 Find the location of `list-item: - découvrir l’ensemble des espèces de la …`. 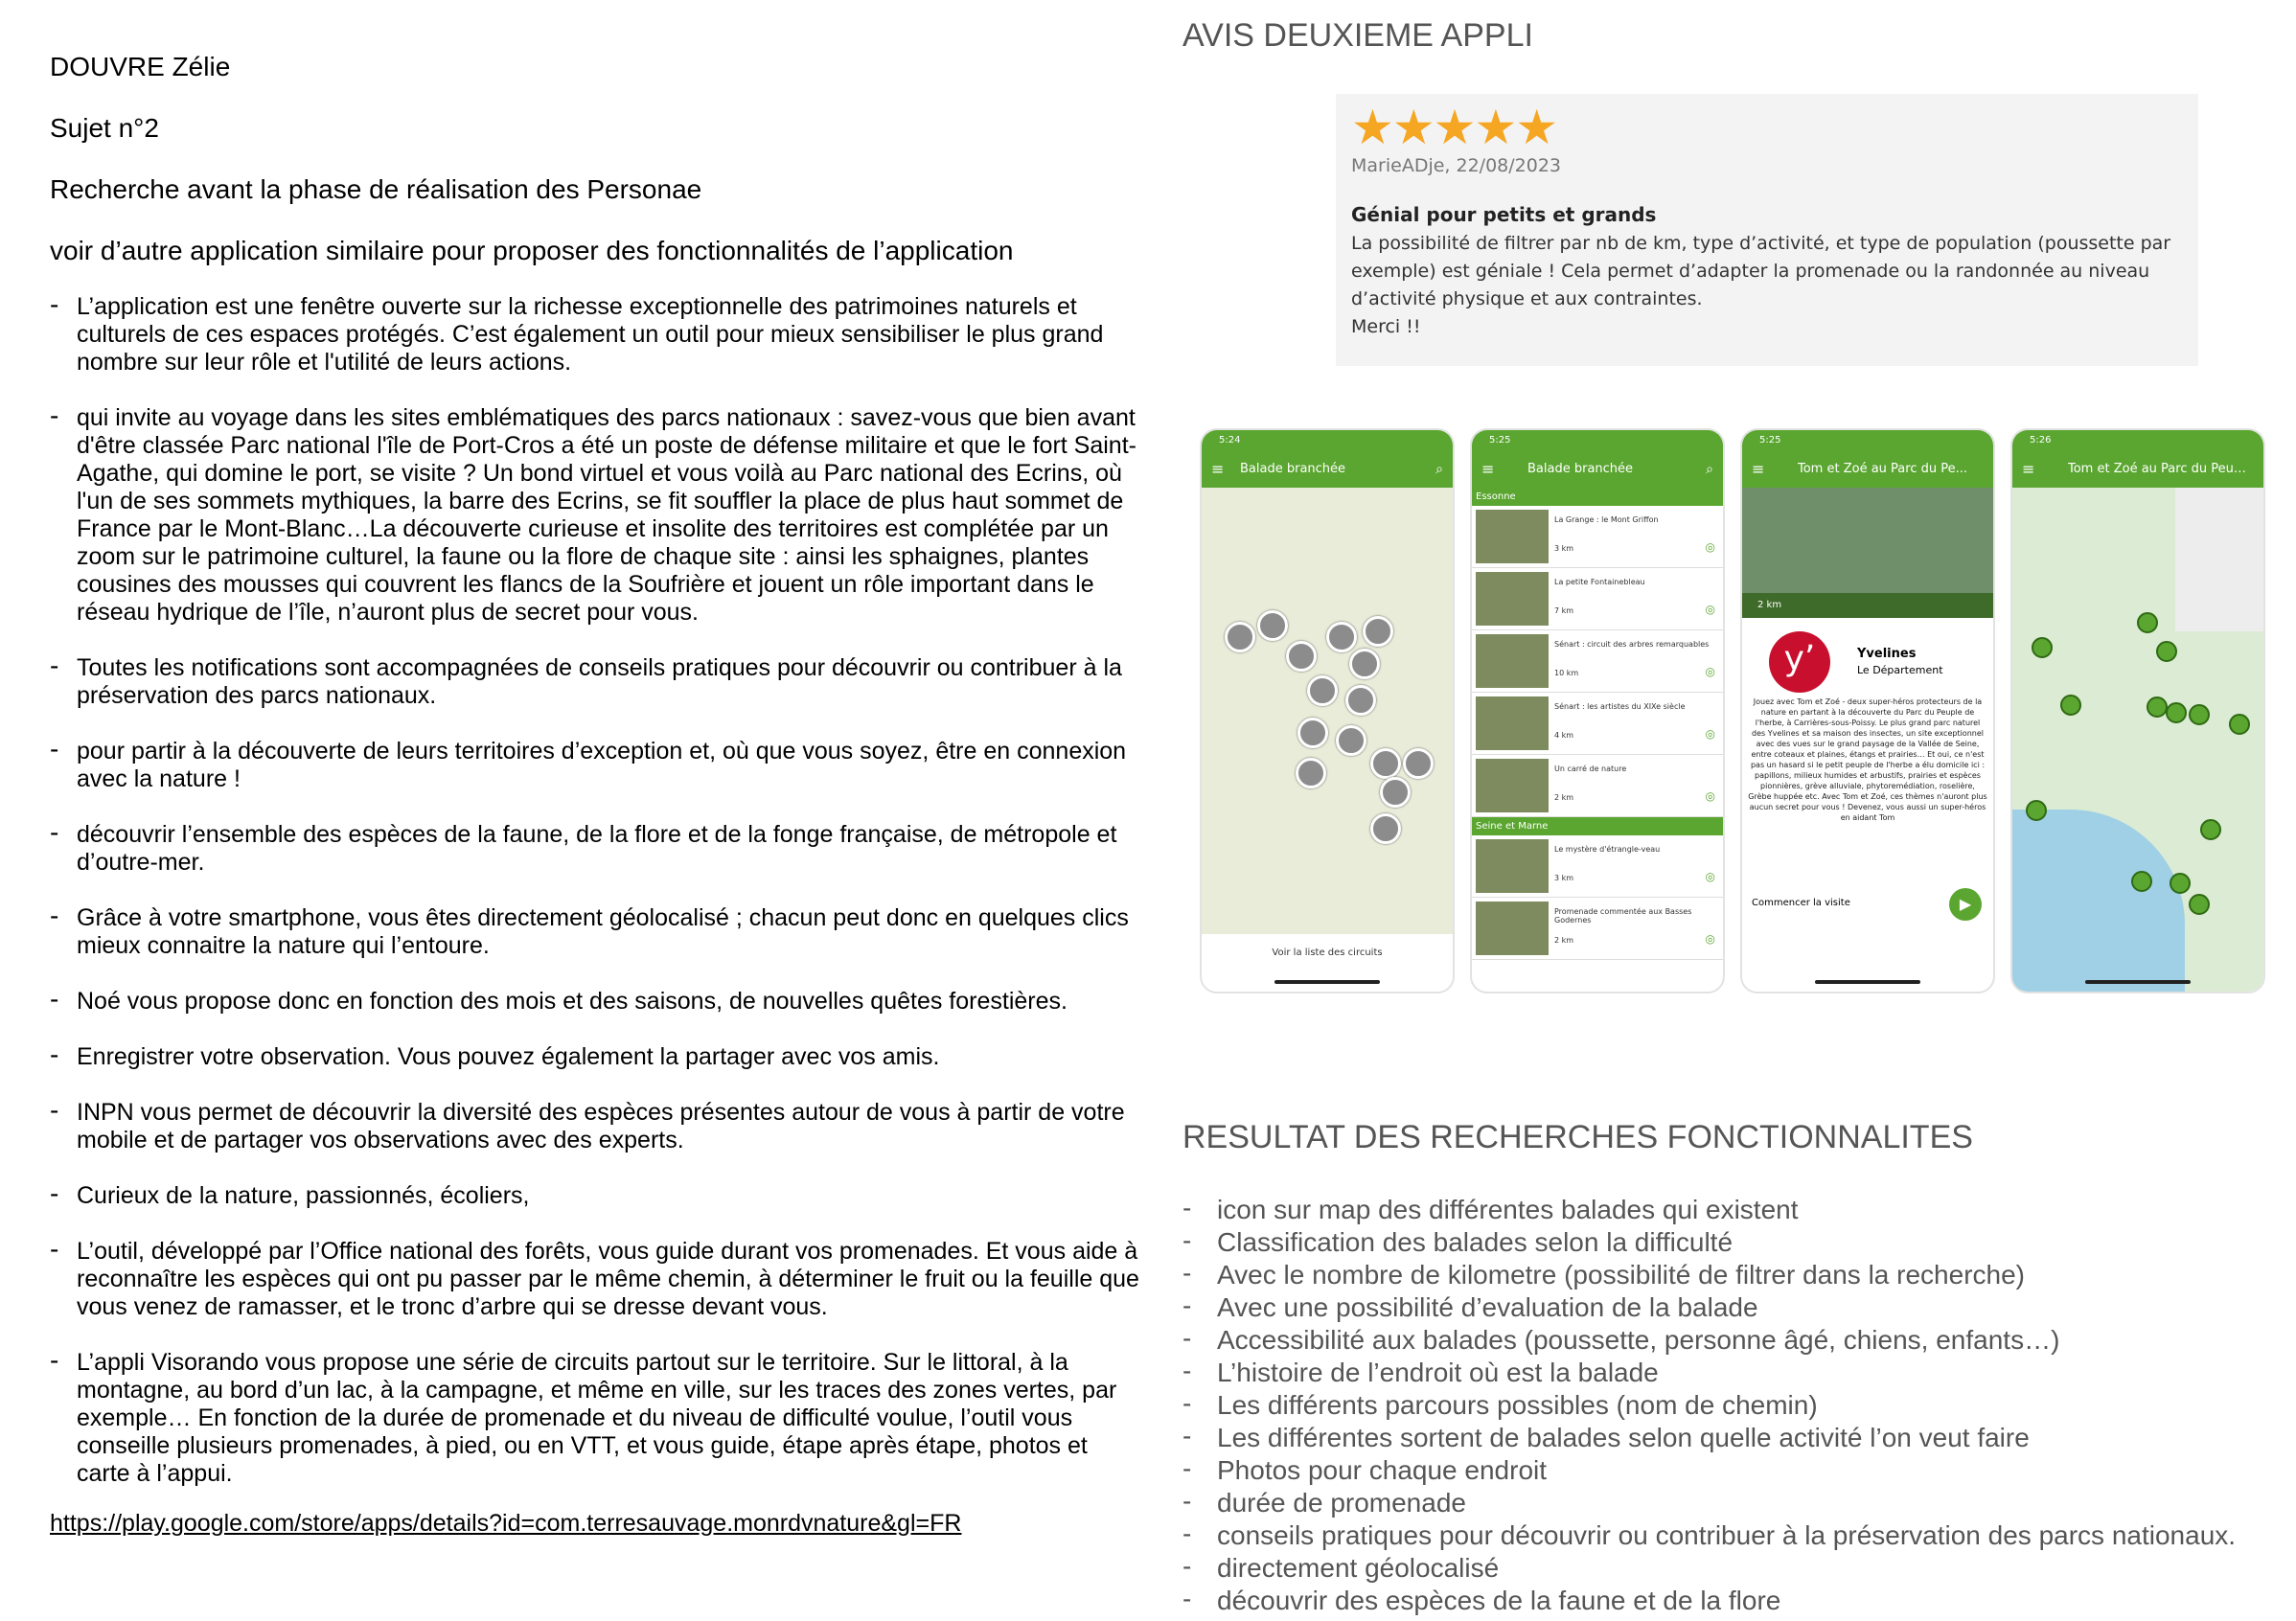

list-item: - découvrir l’ensemble des espèces de la … is located at coordinates (596, 847).